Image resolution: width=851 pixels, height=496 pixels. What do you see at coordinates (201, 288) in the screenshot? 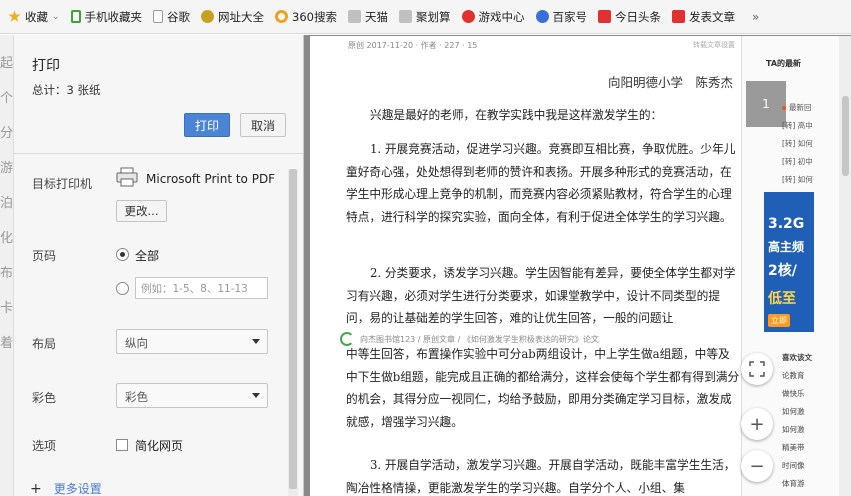
I see `page-range-input: 例如：1-5、8、11-13` at bounding box center [201, 288].